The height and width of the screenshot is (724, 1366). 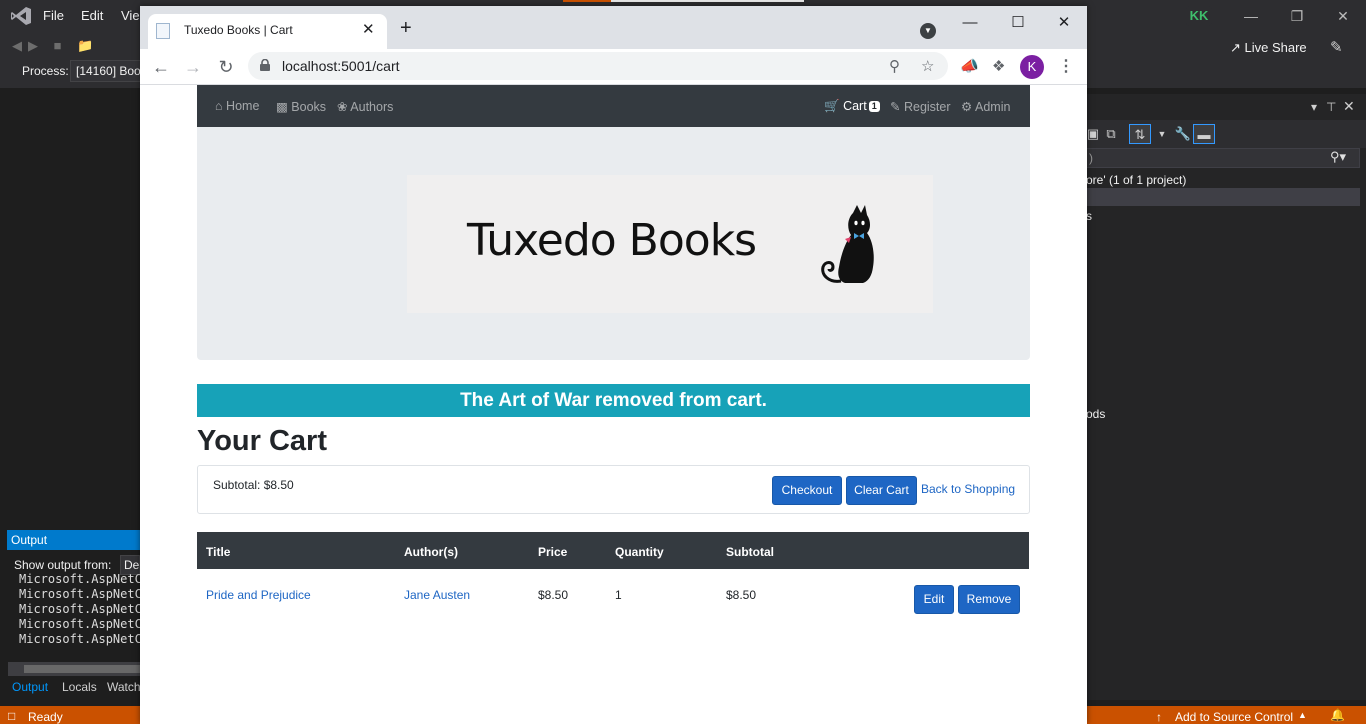 I want to click on row-subtotal: $8.50, so click(x=741, y=595).